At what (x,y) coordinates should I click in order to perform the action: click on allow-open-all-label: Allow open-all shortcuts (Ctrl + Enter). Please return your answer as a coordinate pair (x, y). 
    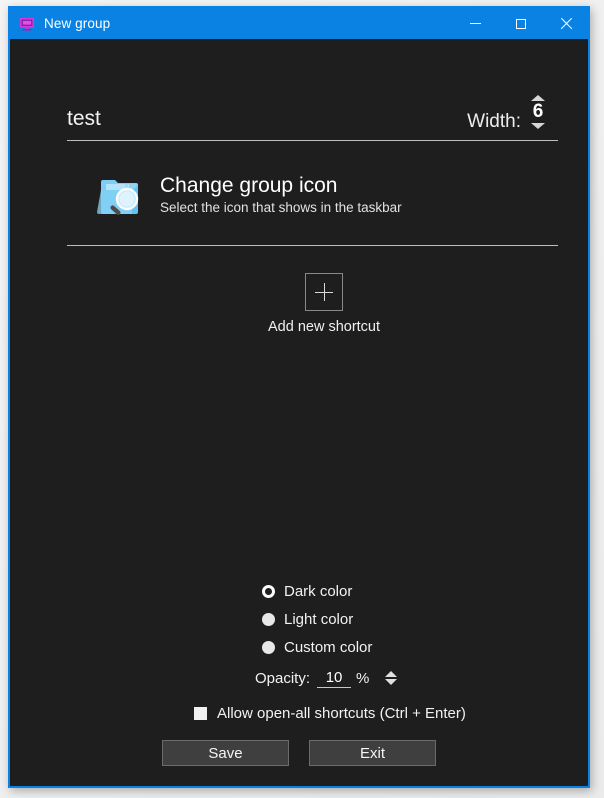
    Looking at the image, I should click on (341, 713).